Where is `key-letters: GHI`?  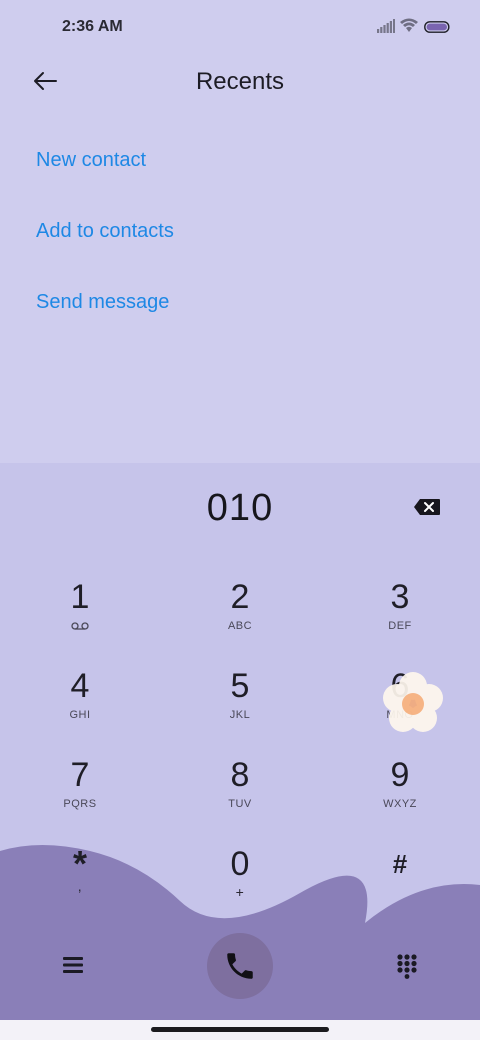 key-letters: GHI is located at coordinates (80, 715).